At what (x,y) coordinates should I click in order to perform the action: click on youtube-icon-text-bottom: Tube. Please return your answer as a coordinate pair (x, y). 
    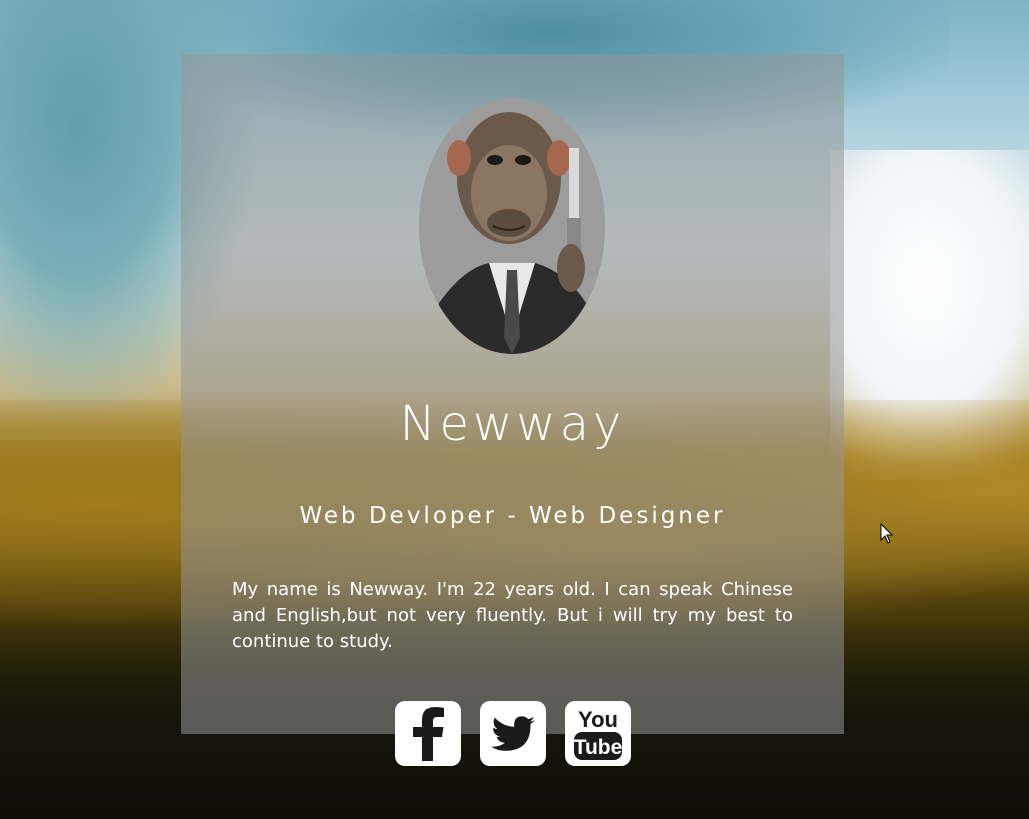
    Looking at the image, I should click on (598, 747).